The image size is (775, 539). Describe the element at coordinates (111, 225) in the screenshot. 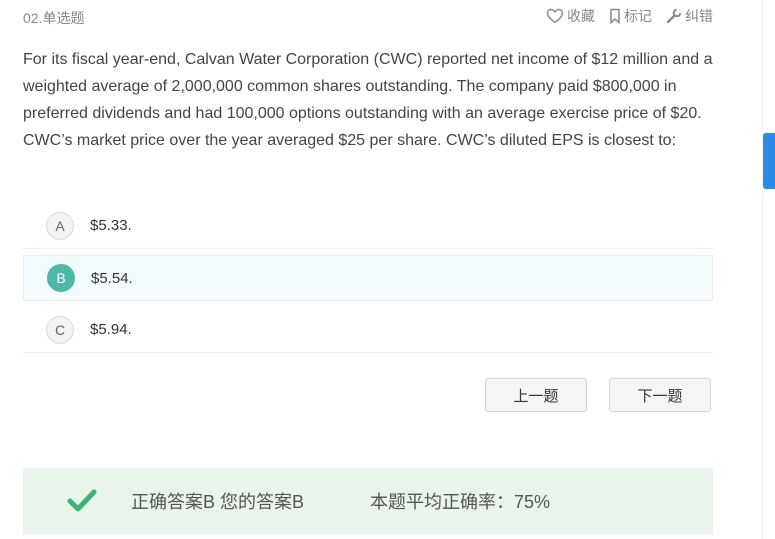

I see `option-text: $5.33.` at that location.